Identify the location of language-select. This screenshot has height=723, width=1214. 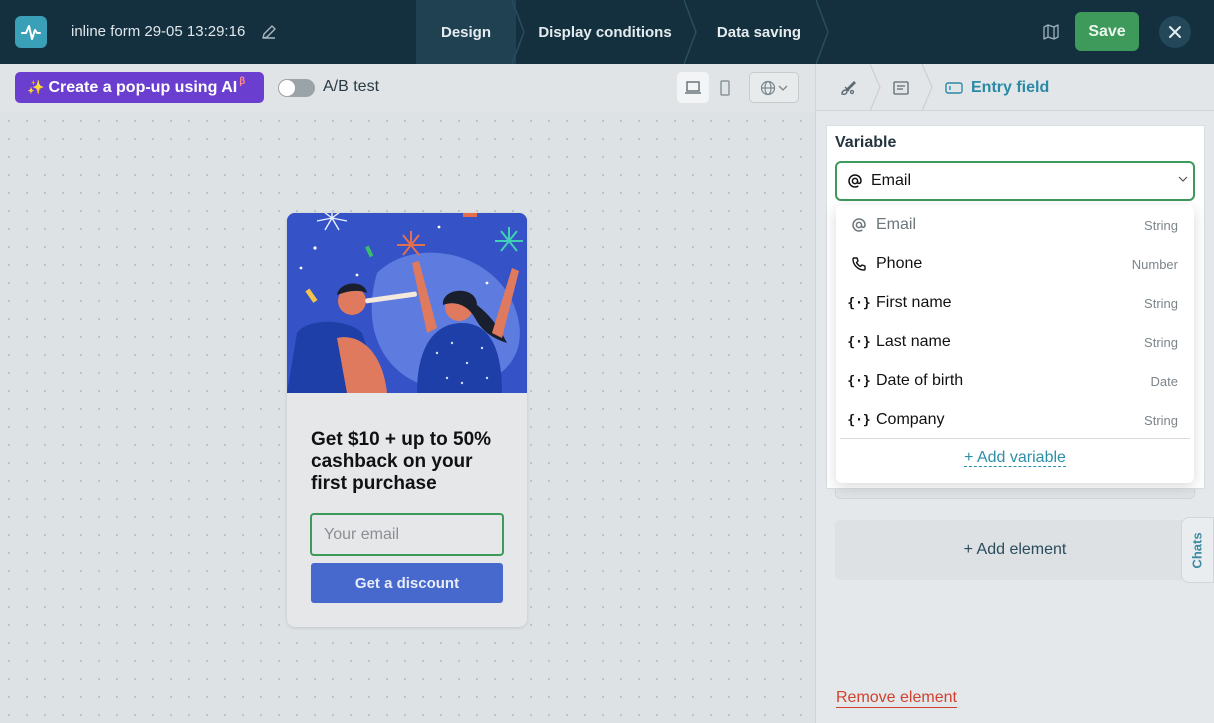
(774, 87).